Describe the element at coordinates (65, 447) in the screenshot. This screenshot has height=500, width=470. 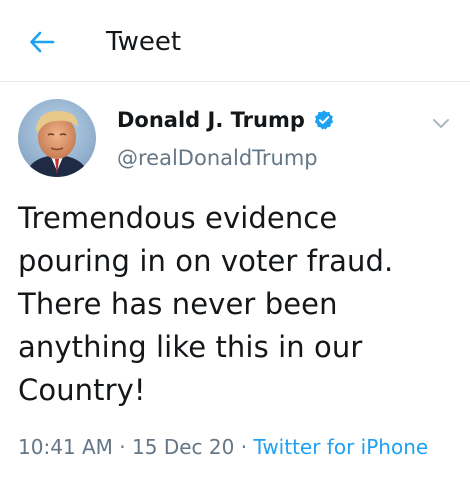
I see `tweet-time: 10:41 AM` at that location.